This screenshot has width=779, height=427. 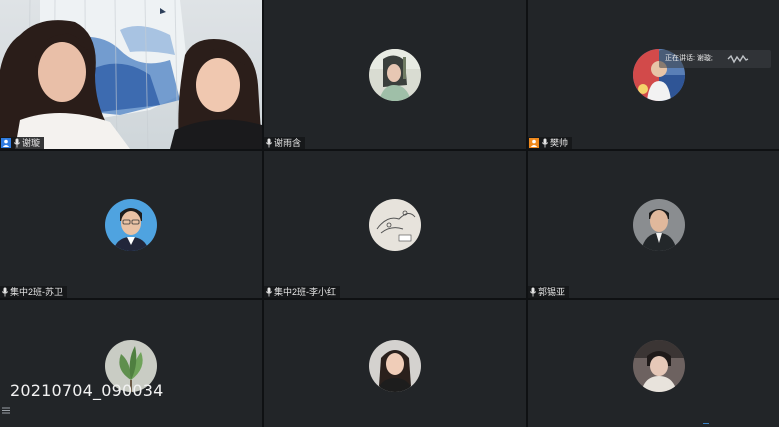 I want to click on speaking-indicator-text: 正在讲话: 谢璇;, so click(x=689, y=58).